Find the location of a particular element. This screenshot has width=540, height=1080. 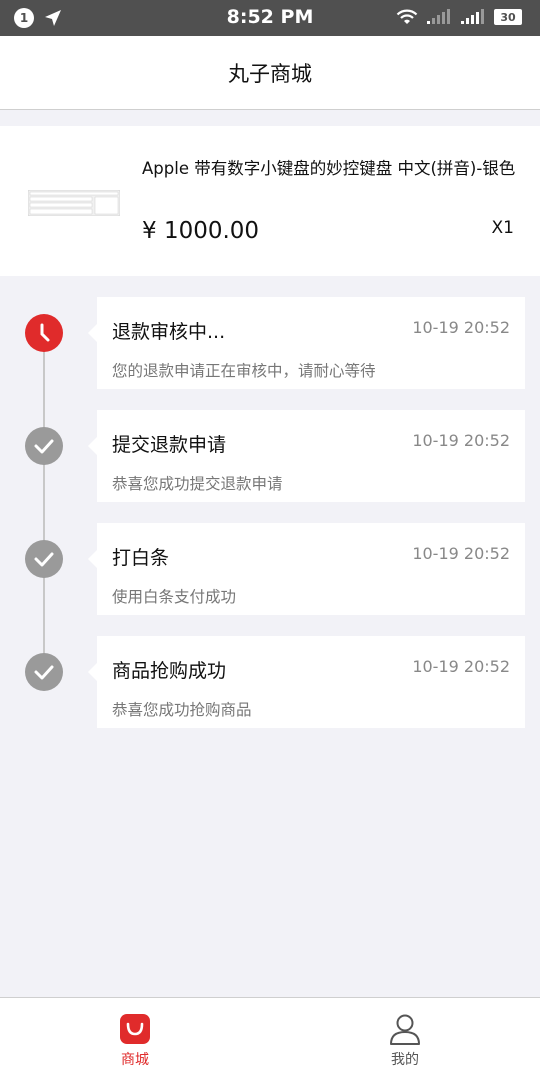

page-title: 丸子商城 is located at coordinates (270, 73).